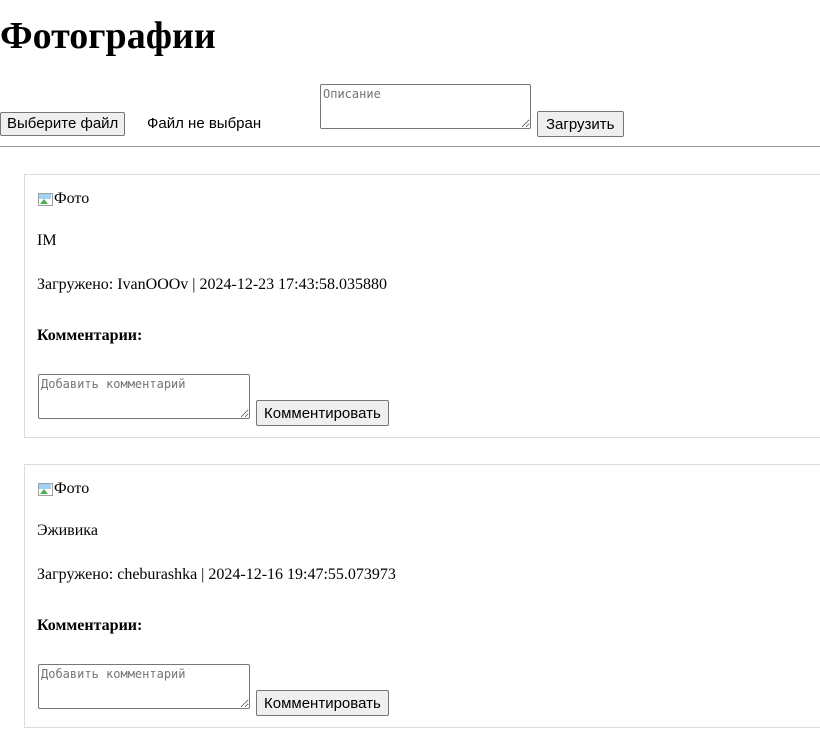 The width and height of the screenshot is (820, 732). I want to click on divider, so click(410, 146).